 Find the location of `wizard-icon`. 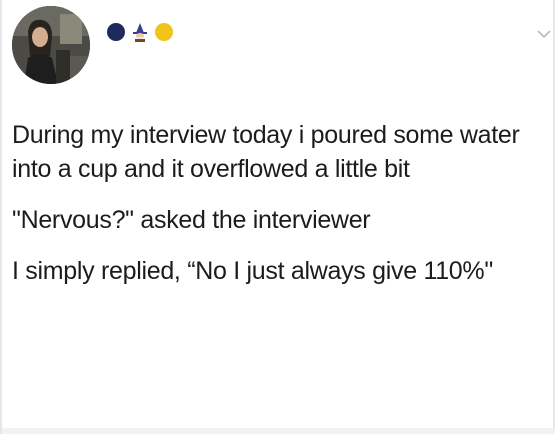

wizard-icon is located at coordinates (140, 32).